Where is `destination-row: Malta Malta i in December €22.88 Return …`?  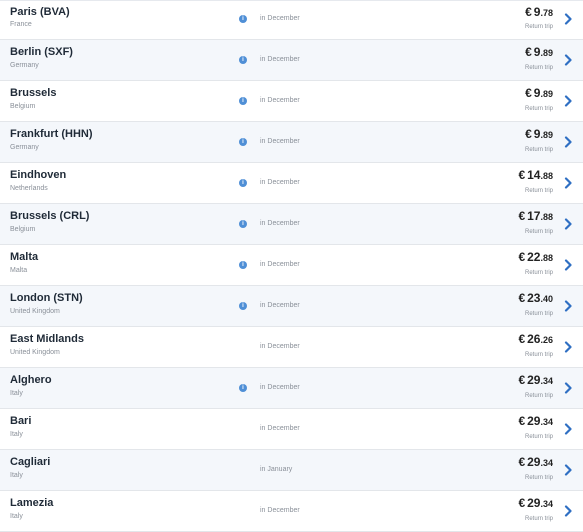
destination-row: Malta Malta i in December €22.88 Return … is located at coordinates (291, 265).